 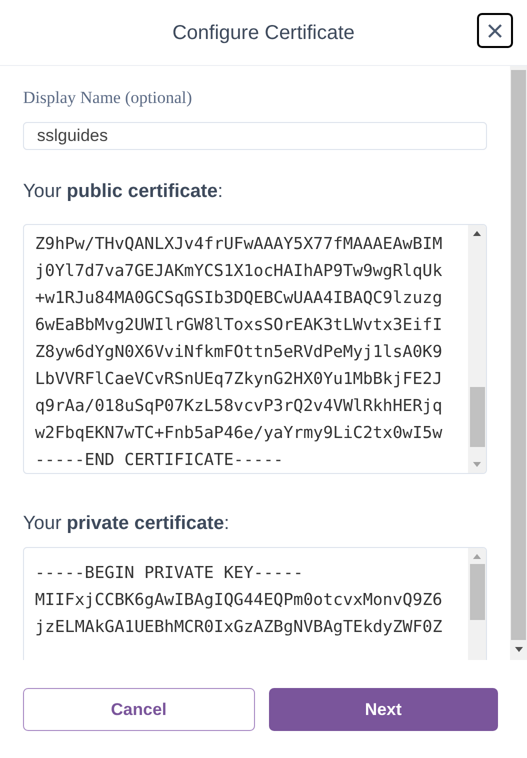 I want to click on field-label: Display Name (optional), so click(x=108, y=98).